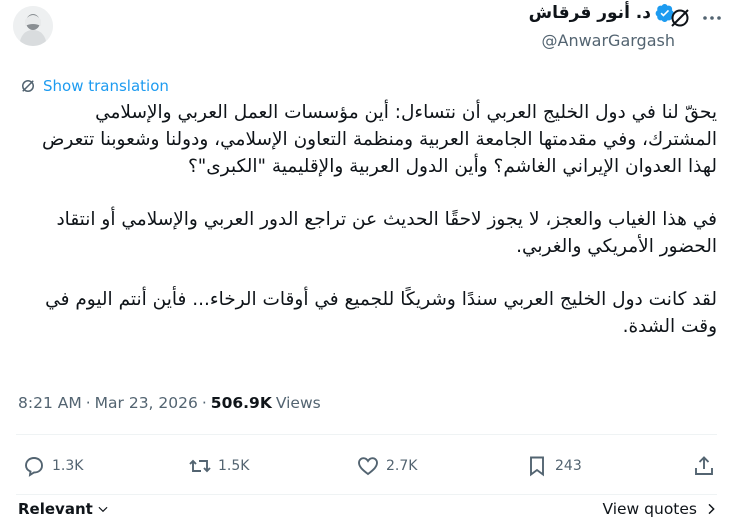 This screenshot has height=523, width=731. I want to click on reply-icon, so click(34, 467).